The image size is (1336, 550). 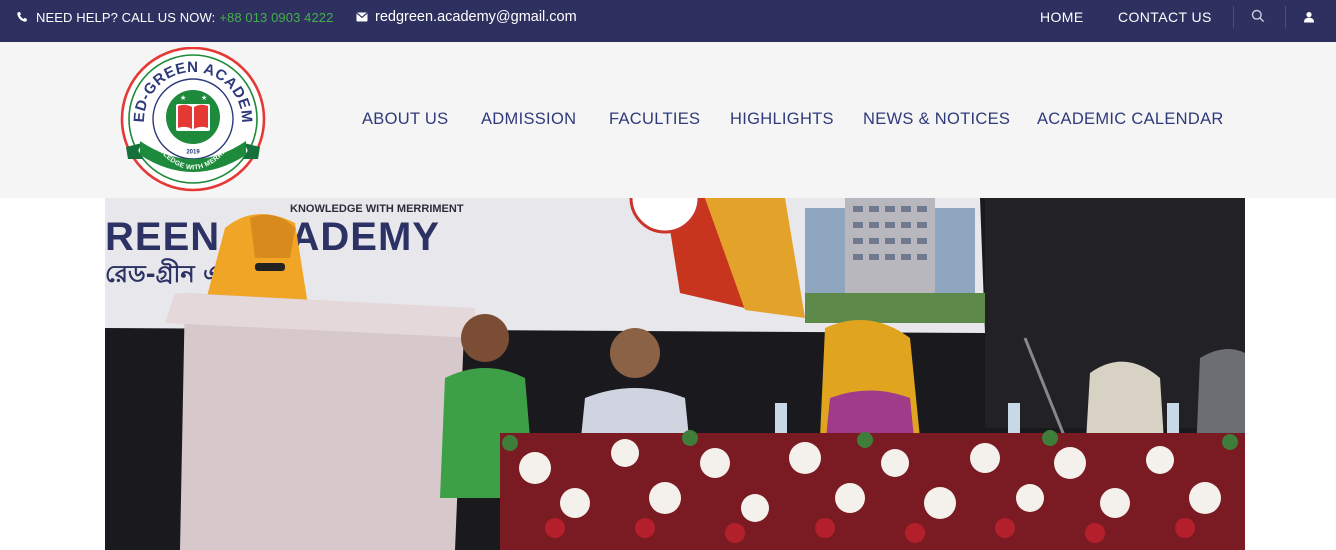 I want to click on mail-icon, so click(x=362, y=17).